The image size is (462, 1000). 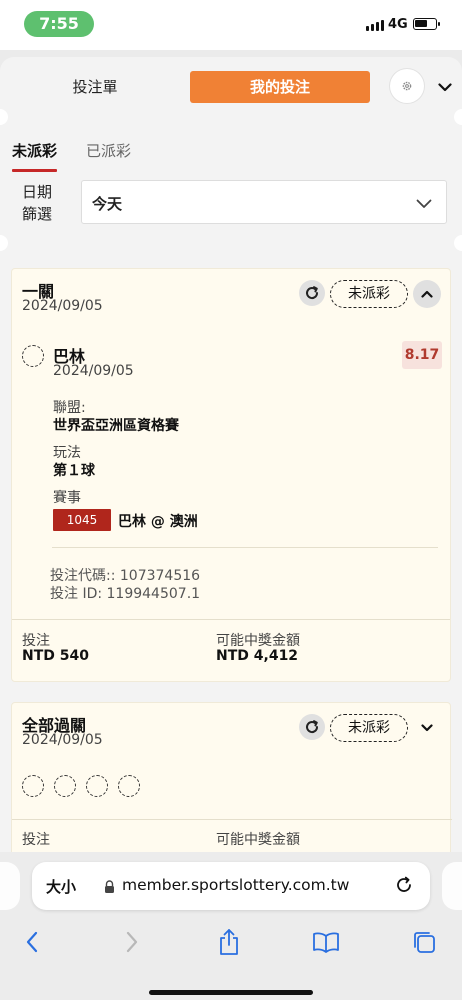 What do you see at coordinates (404, 884) in the screenshot?
I see `reload-icon` at bounding box center [404, 884].